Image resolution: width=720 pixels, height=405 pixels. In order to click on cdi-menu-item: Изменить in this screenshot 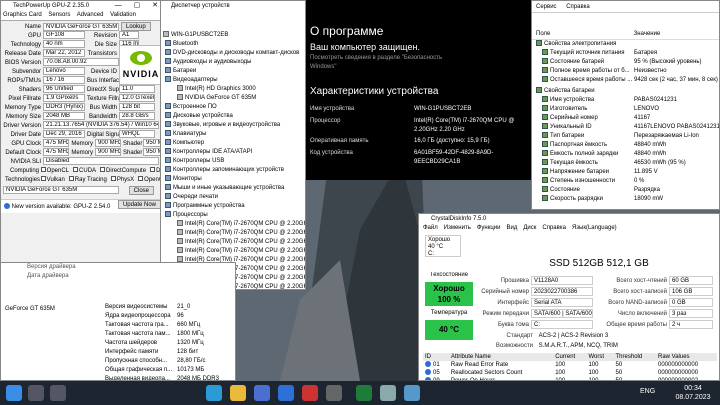, I will do `click(457, 228)`.